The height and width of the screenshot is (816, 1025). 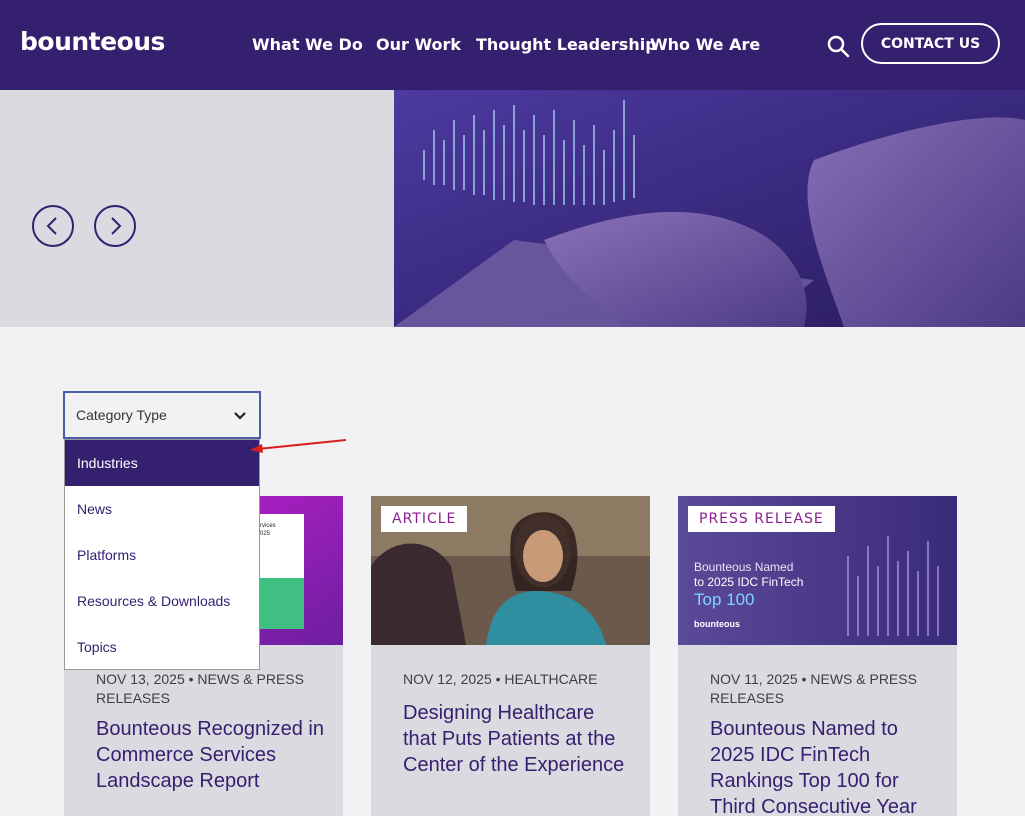 What do you see at coordinates (240, 416) in the screenshot?
I see `chevron-down-icon` at bounding box center [240, 416].